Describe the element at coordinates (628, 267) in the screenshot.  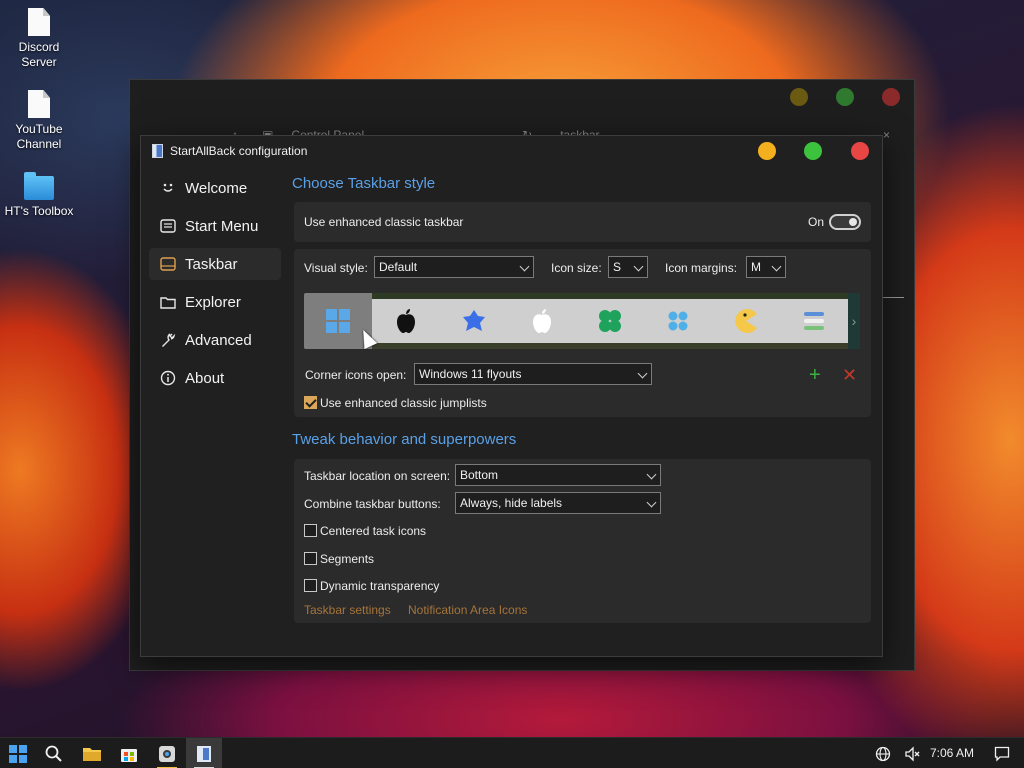
I see `icon-size-select: S` at that location.